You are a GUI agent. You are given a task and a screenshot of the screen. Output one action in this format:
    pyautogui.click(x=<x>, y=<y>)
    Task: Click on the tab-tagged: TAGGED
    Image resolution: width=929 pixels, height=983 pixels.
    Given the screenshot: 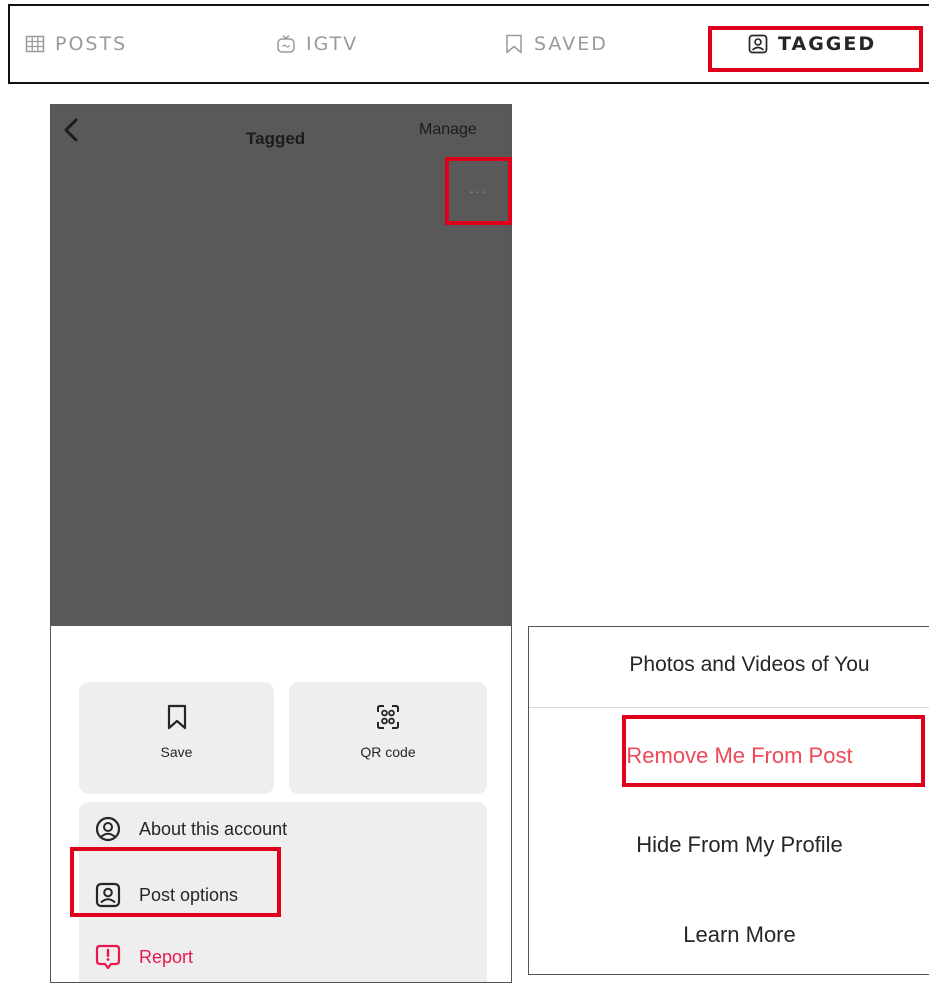 What is the action you would take?
    pyautogui.click(x=812, y=44)
    